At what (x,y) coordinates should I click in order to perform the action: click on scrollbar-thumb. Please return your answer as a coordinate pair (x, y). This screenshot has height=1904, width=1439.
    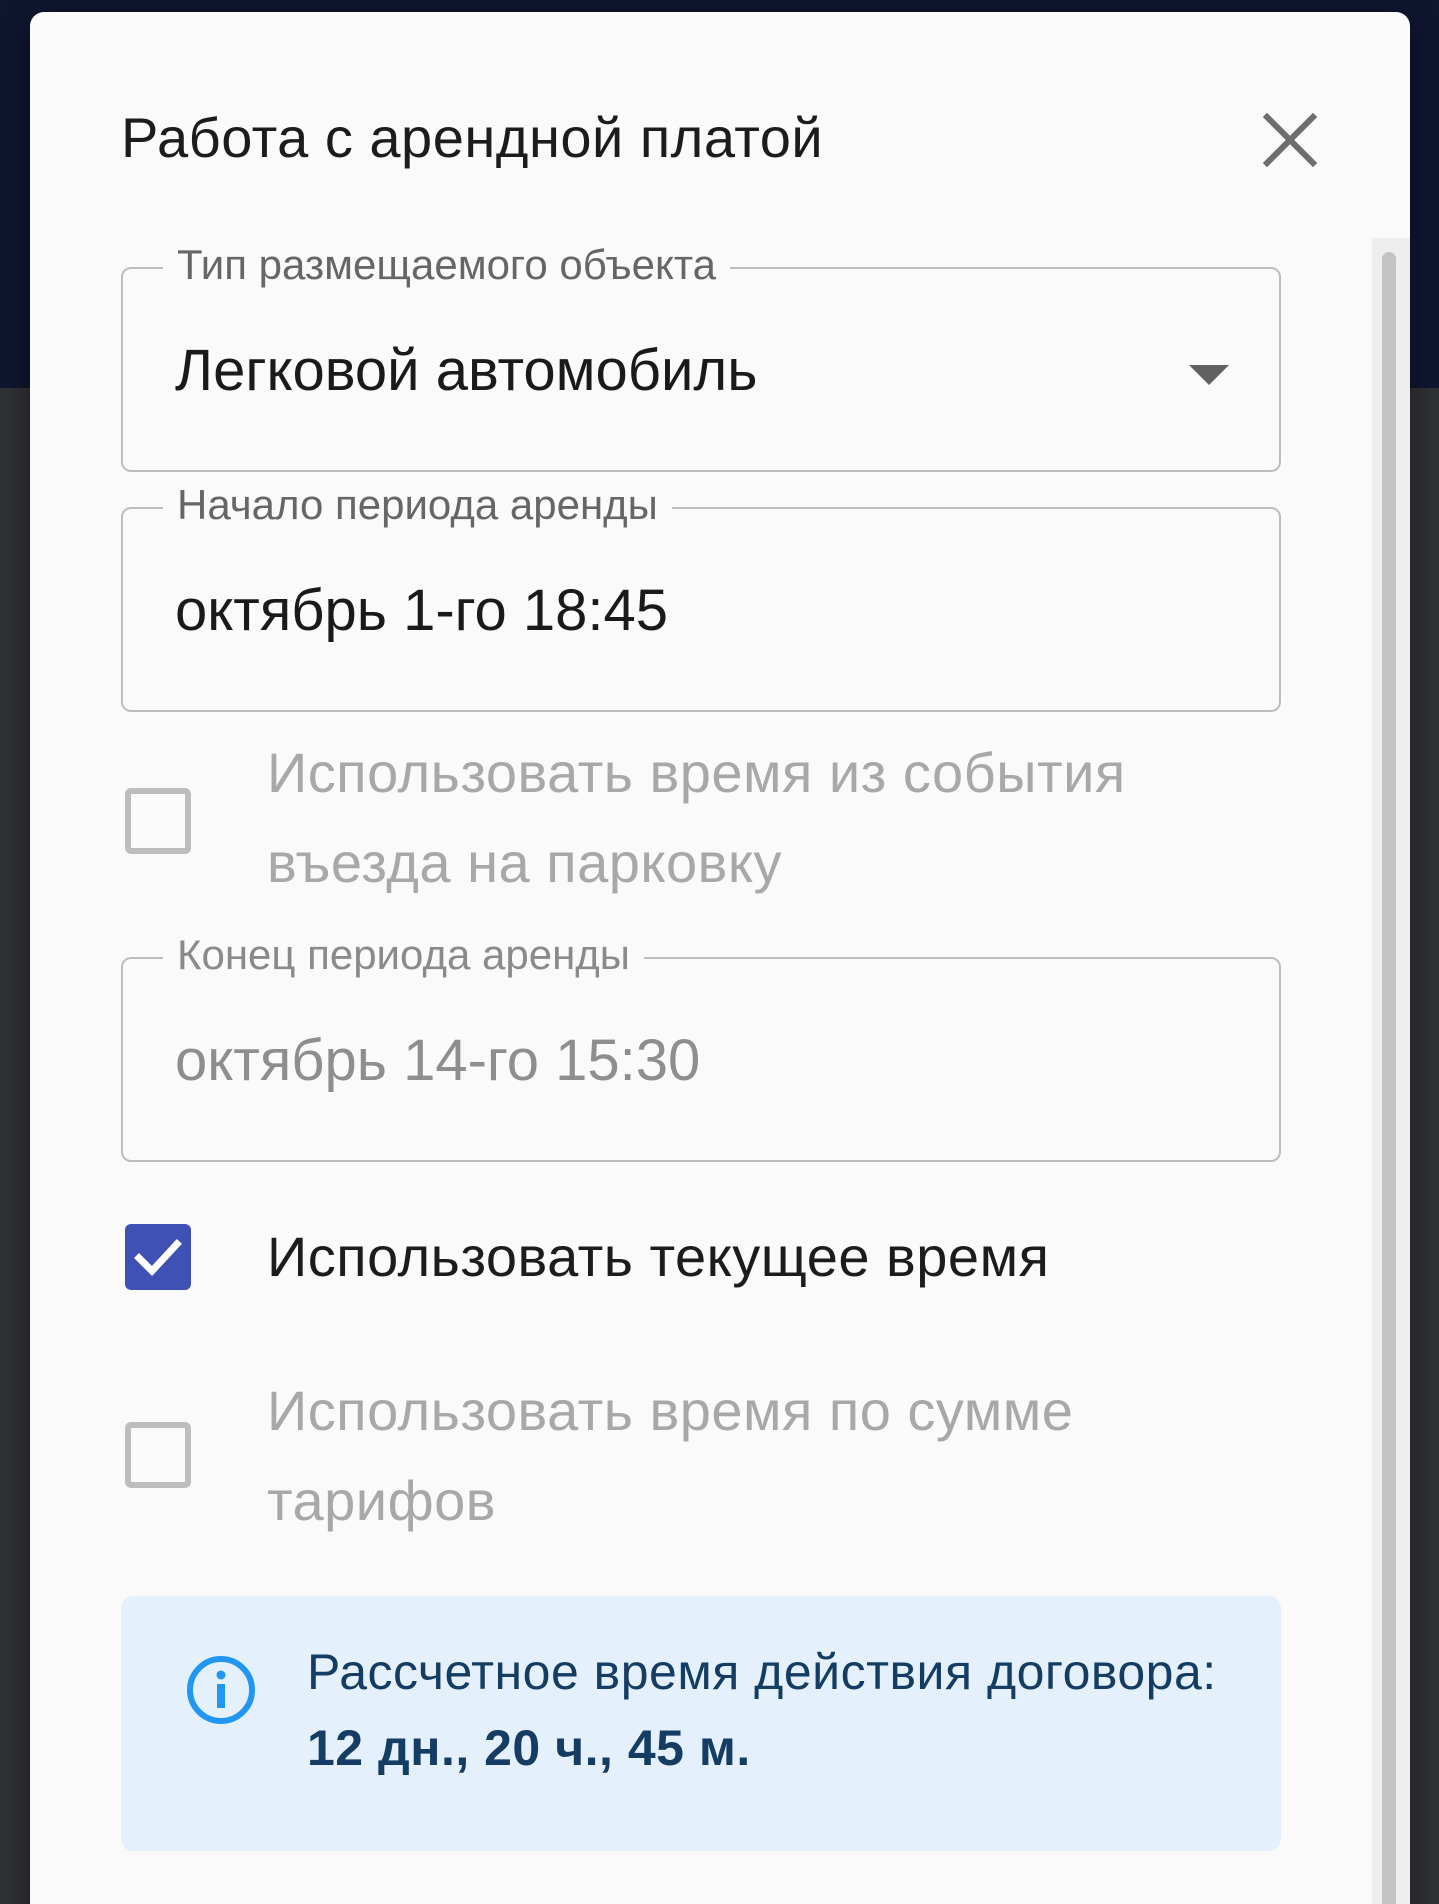
    Looking at the image, I should click on (1389, 1078).